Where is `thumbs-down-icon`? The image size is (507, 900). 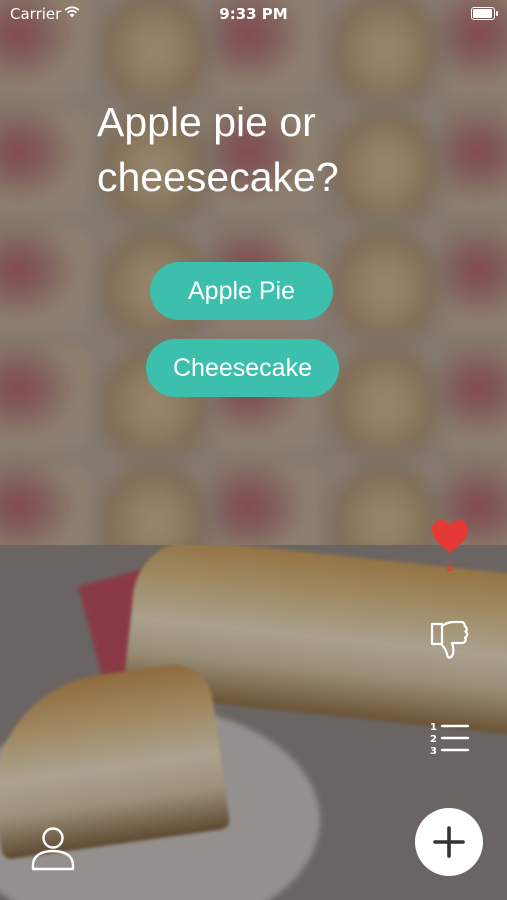 thumbs-down-icon is located at coordinates (449, 640).